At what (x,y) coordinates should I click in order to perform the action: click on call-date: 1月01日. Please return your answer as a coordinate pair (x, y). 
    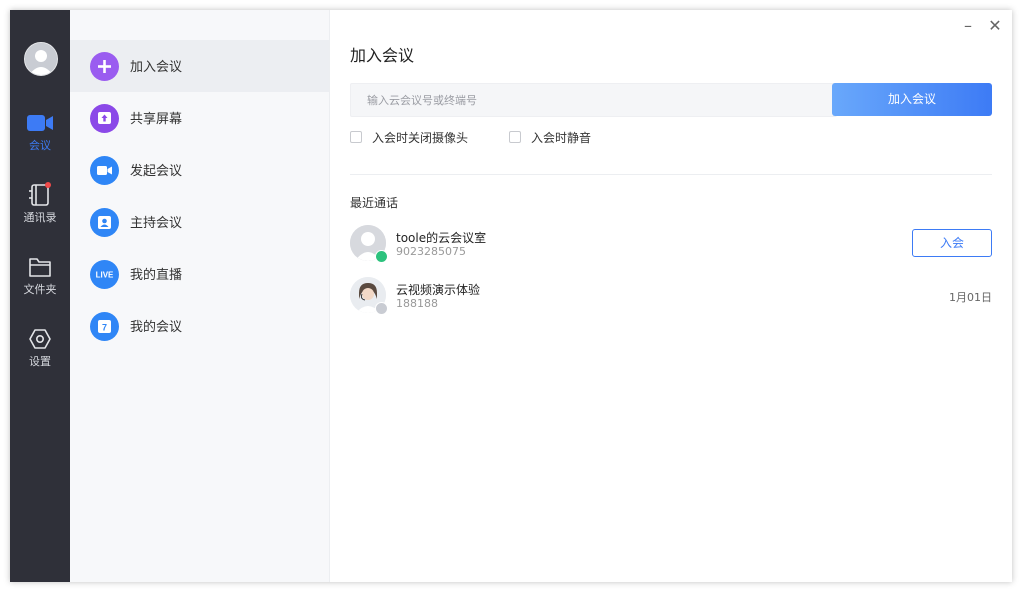
    Looking at the image, I should click on (970, 297).